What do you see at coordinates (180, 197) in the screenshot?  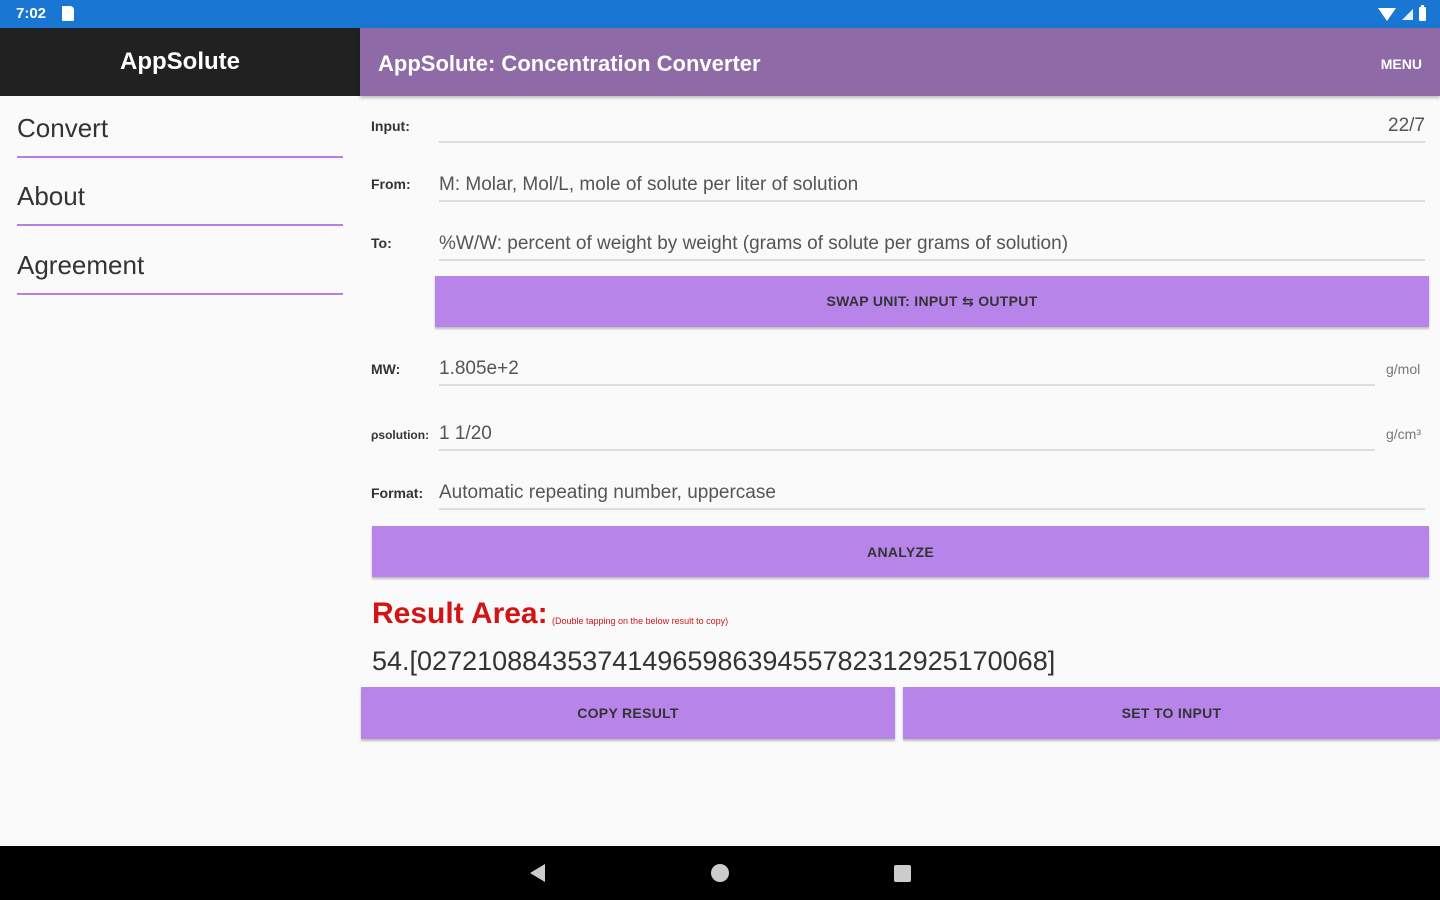 I see `sidebar-item-about: About` at bounding box center [180, 197].